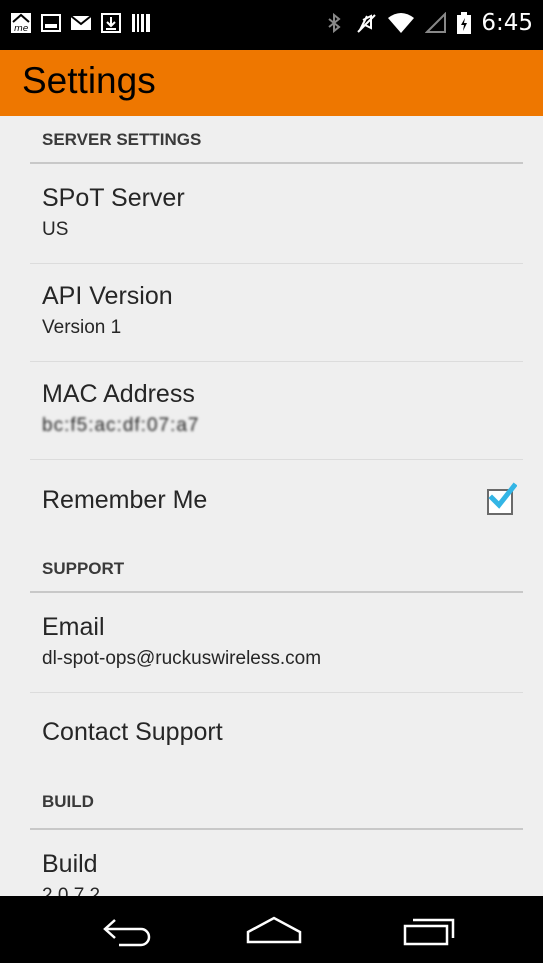 The height and width of the screenshot is (963, 543). I want to click on status-bar: me 6:45, so click(271, 25).